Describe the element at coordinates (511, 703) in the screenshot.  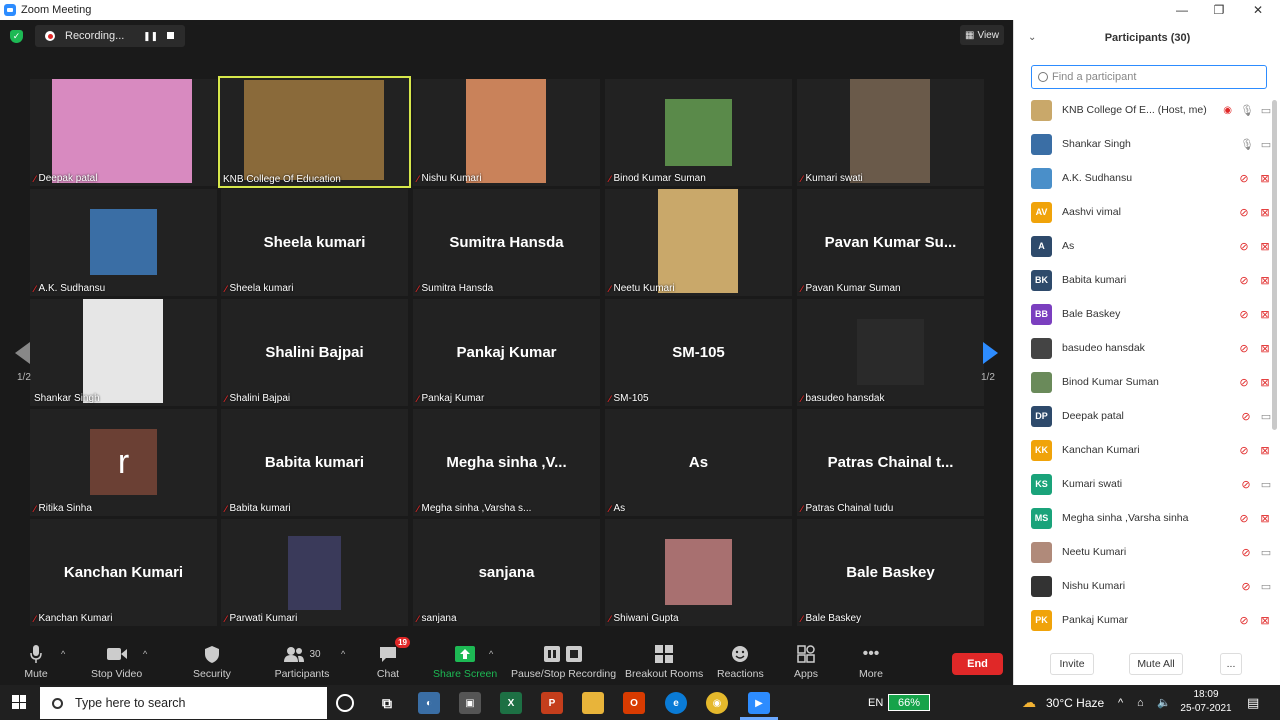
I see `excel-icon: X` at that location.